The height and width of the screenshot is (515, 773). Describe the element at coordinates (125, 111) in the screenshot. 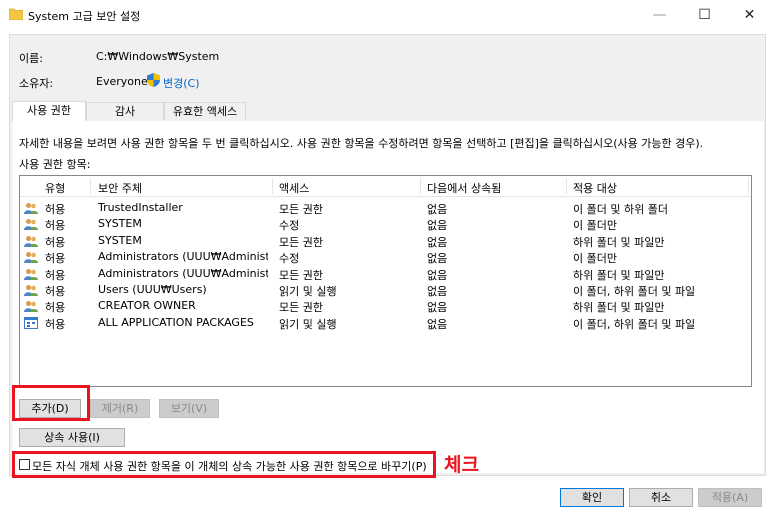

I see `tab-auditing: 감사` at that location.